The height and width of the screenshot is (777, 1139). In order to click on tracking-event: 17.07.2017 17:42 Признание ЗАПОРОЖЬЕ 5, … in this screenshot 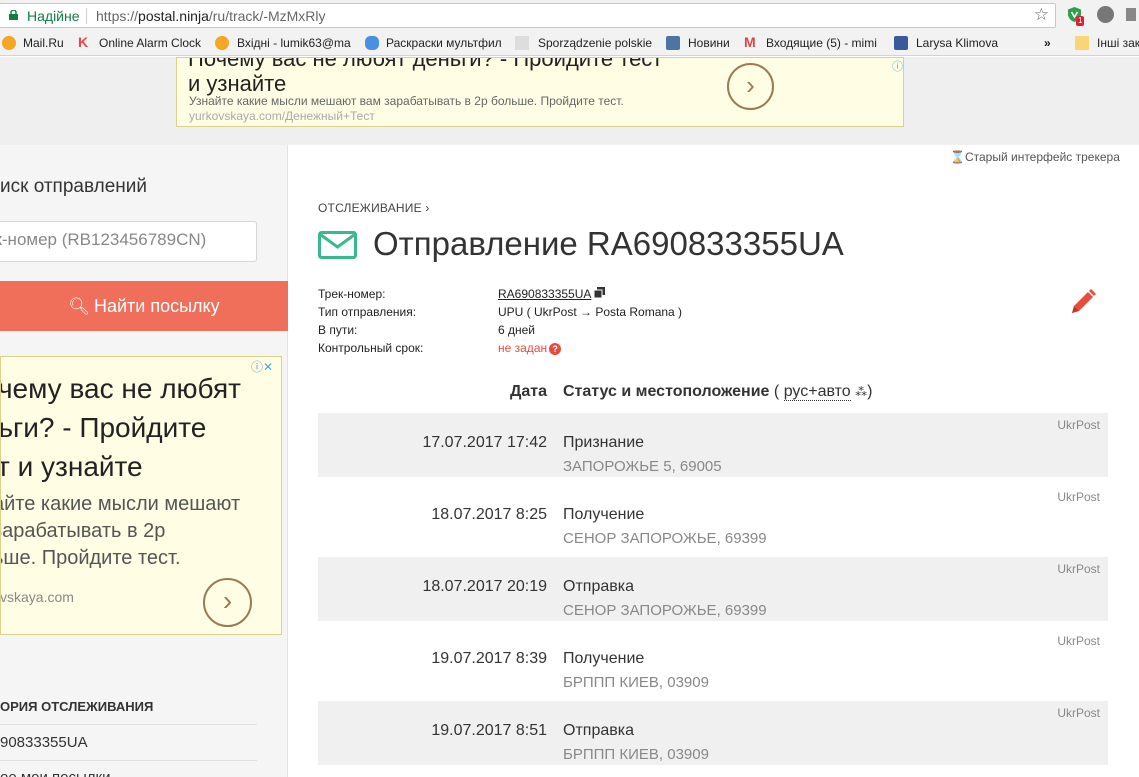, I will do `click(713, 445)`.